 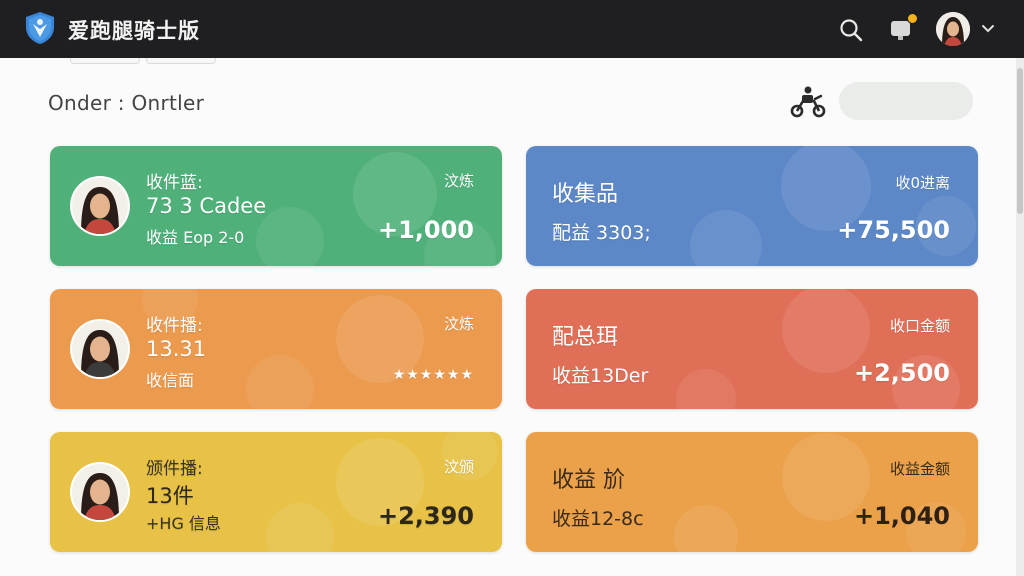 I want to click on chevron-down-icon, so click(x=988, y=28).